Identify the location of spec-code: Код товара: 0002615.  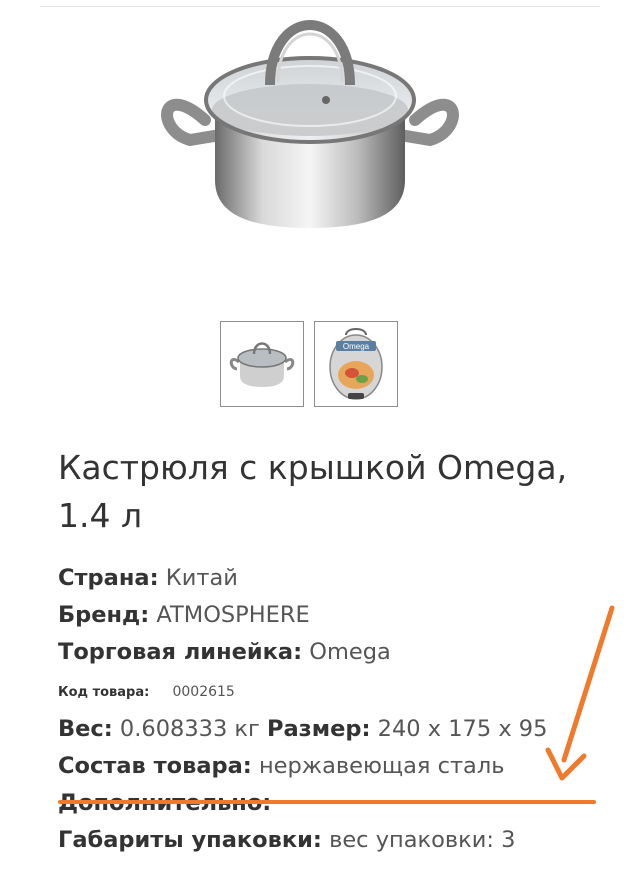
(318, 691).